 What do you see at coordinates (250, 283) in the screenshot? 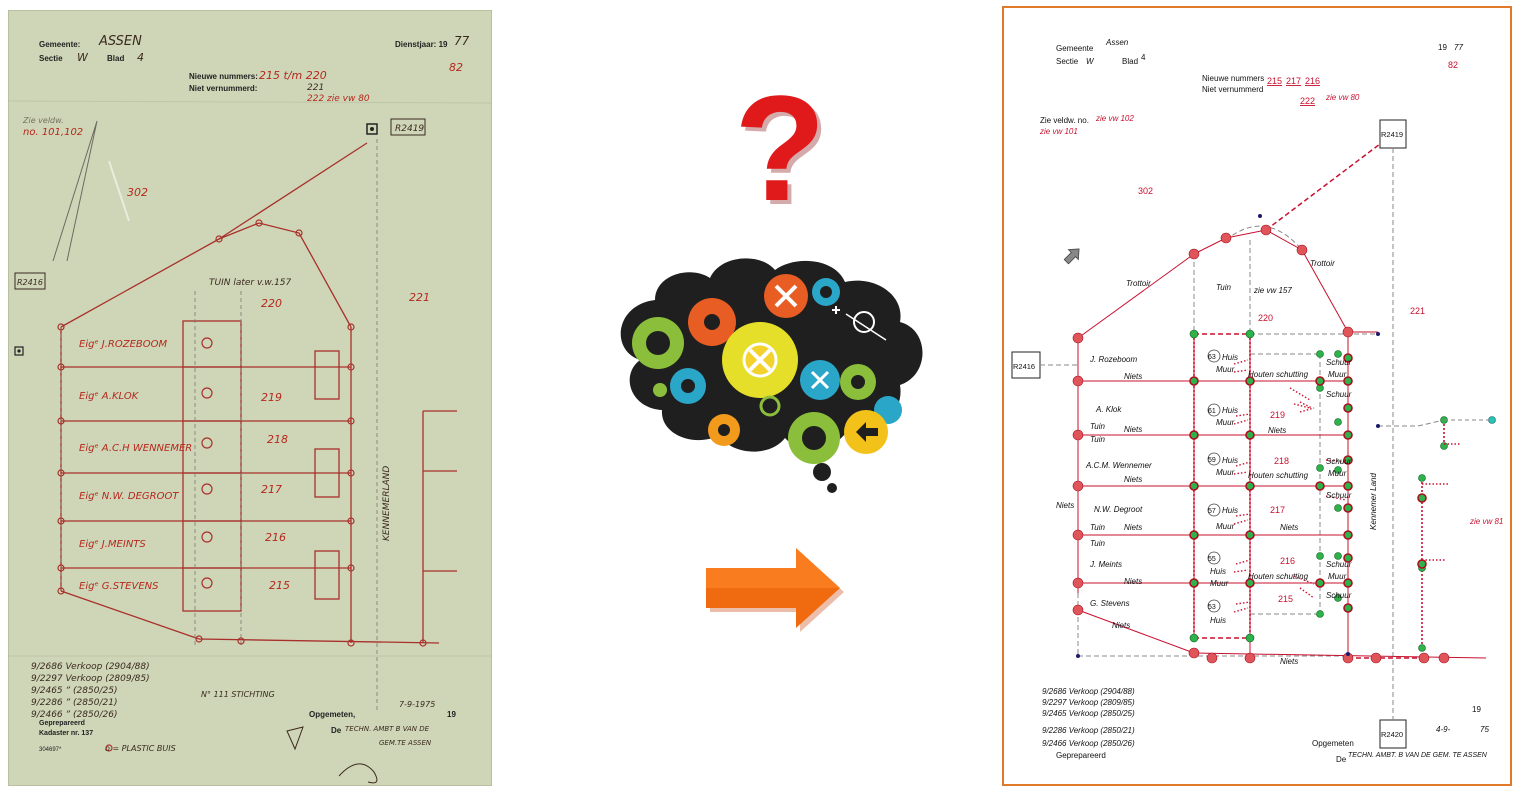
I see `scan-tuin-later: TUIN later v.w.157` at bounding box center [250, 283].